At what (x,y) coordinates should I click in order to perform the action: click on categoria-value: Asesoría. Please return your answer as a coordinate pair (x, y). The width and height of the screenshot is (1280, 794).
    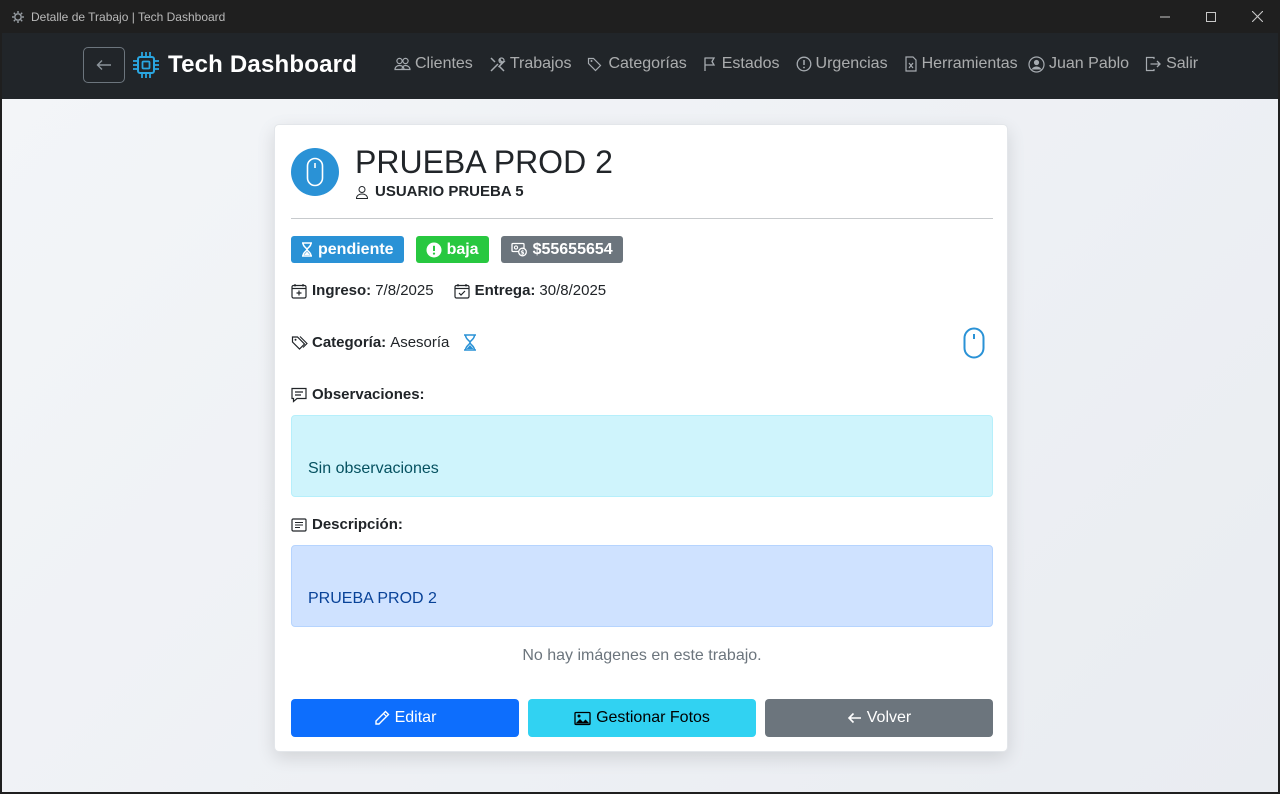
    Looking at the image, I should click on (420, 342).